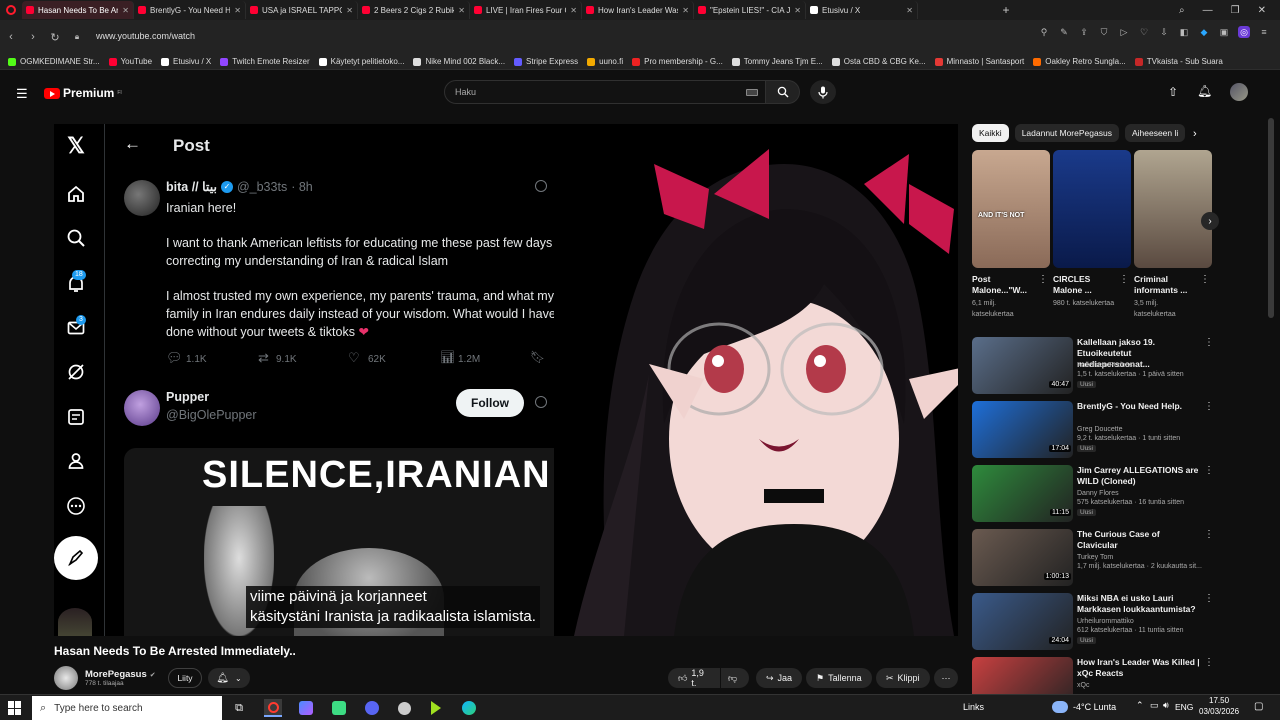 Image resolution: width=1280 pixels, height=720 pixels. What do you see at coordinates (1195, 134) in the screenshot?
I see `chips-next-icon: ›` at bounding box center [1195, 134].